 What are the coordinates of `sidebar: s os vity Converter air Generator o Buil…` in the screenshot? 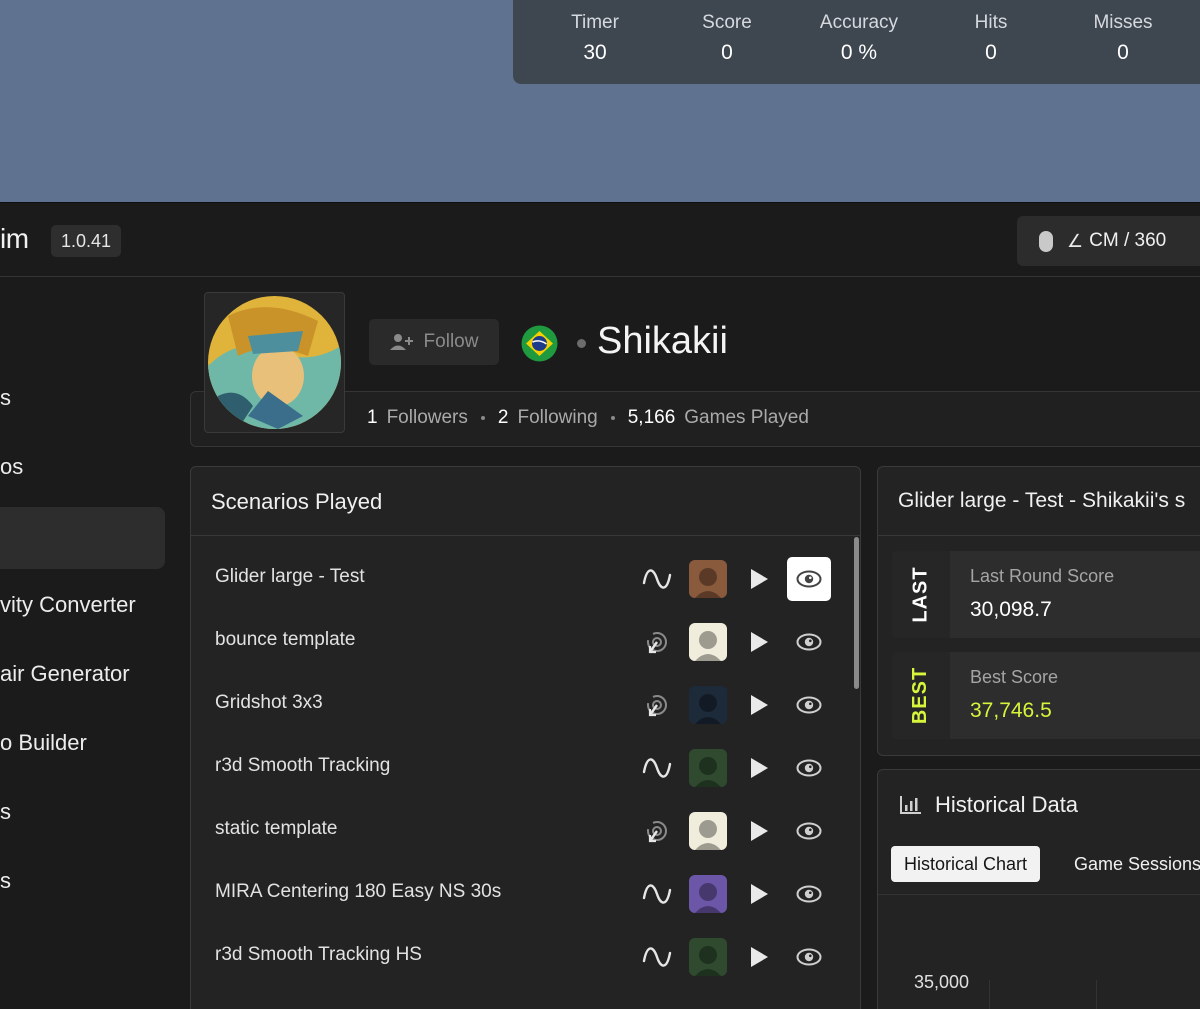 It's located at (90, 643).